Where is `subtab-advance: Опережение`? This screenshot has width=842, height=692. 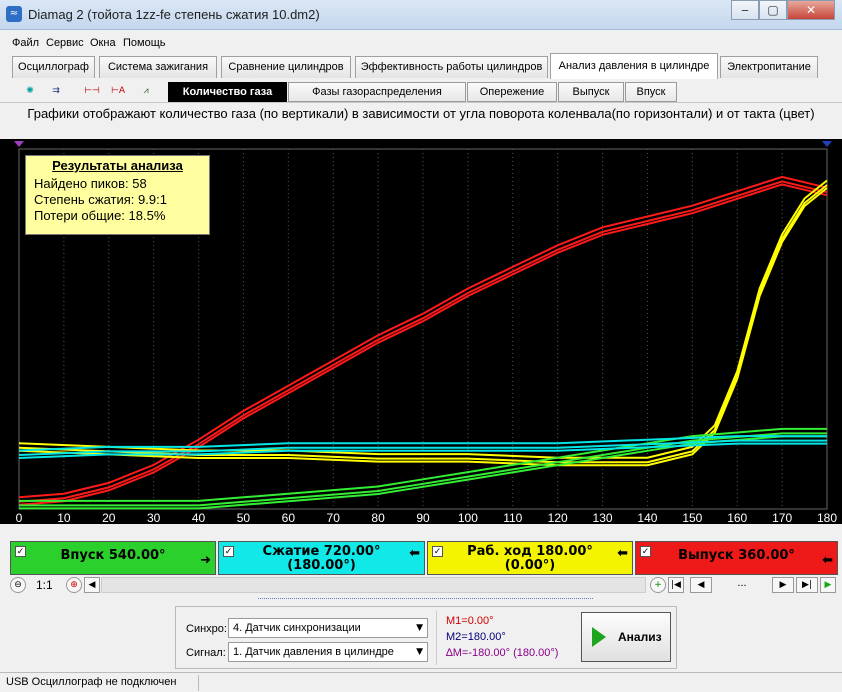 subtab-advance: Опережение is located at coordinates (512, 92).